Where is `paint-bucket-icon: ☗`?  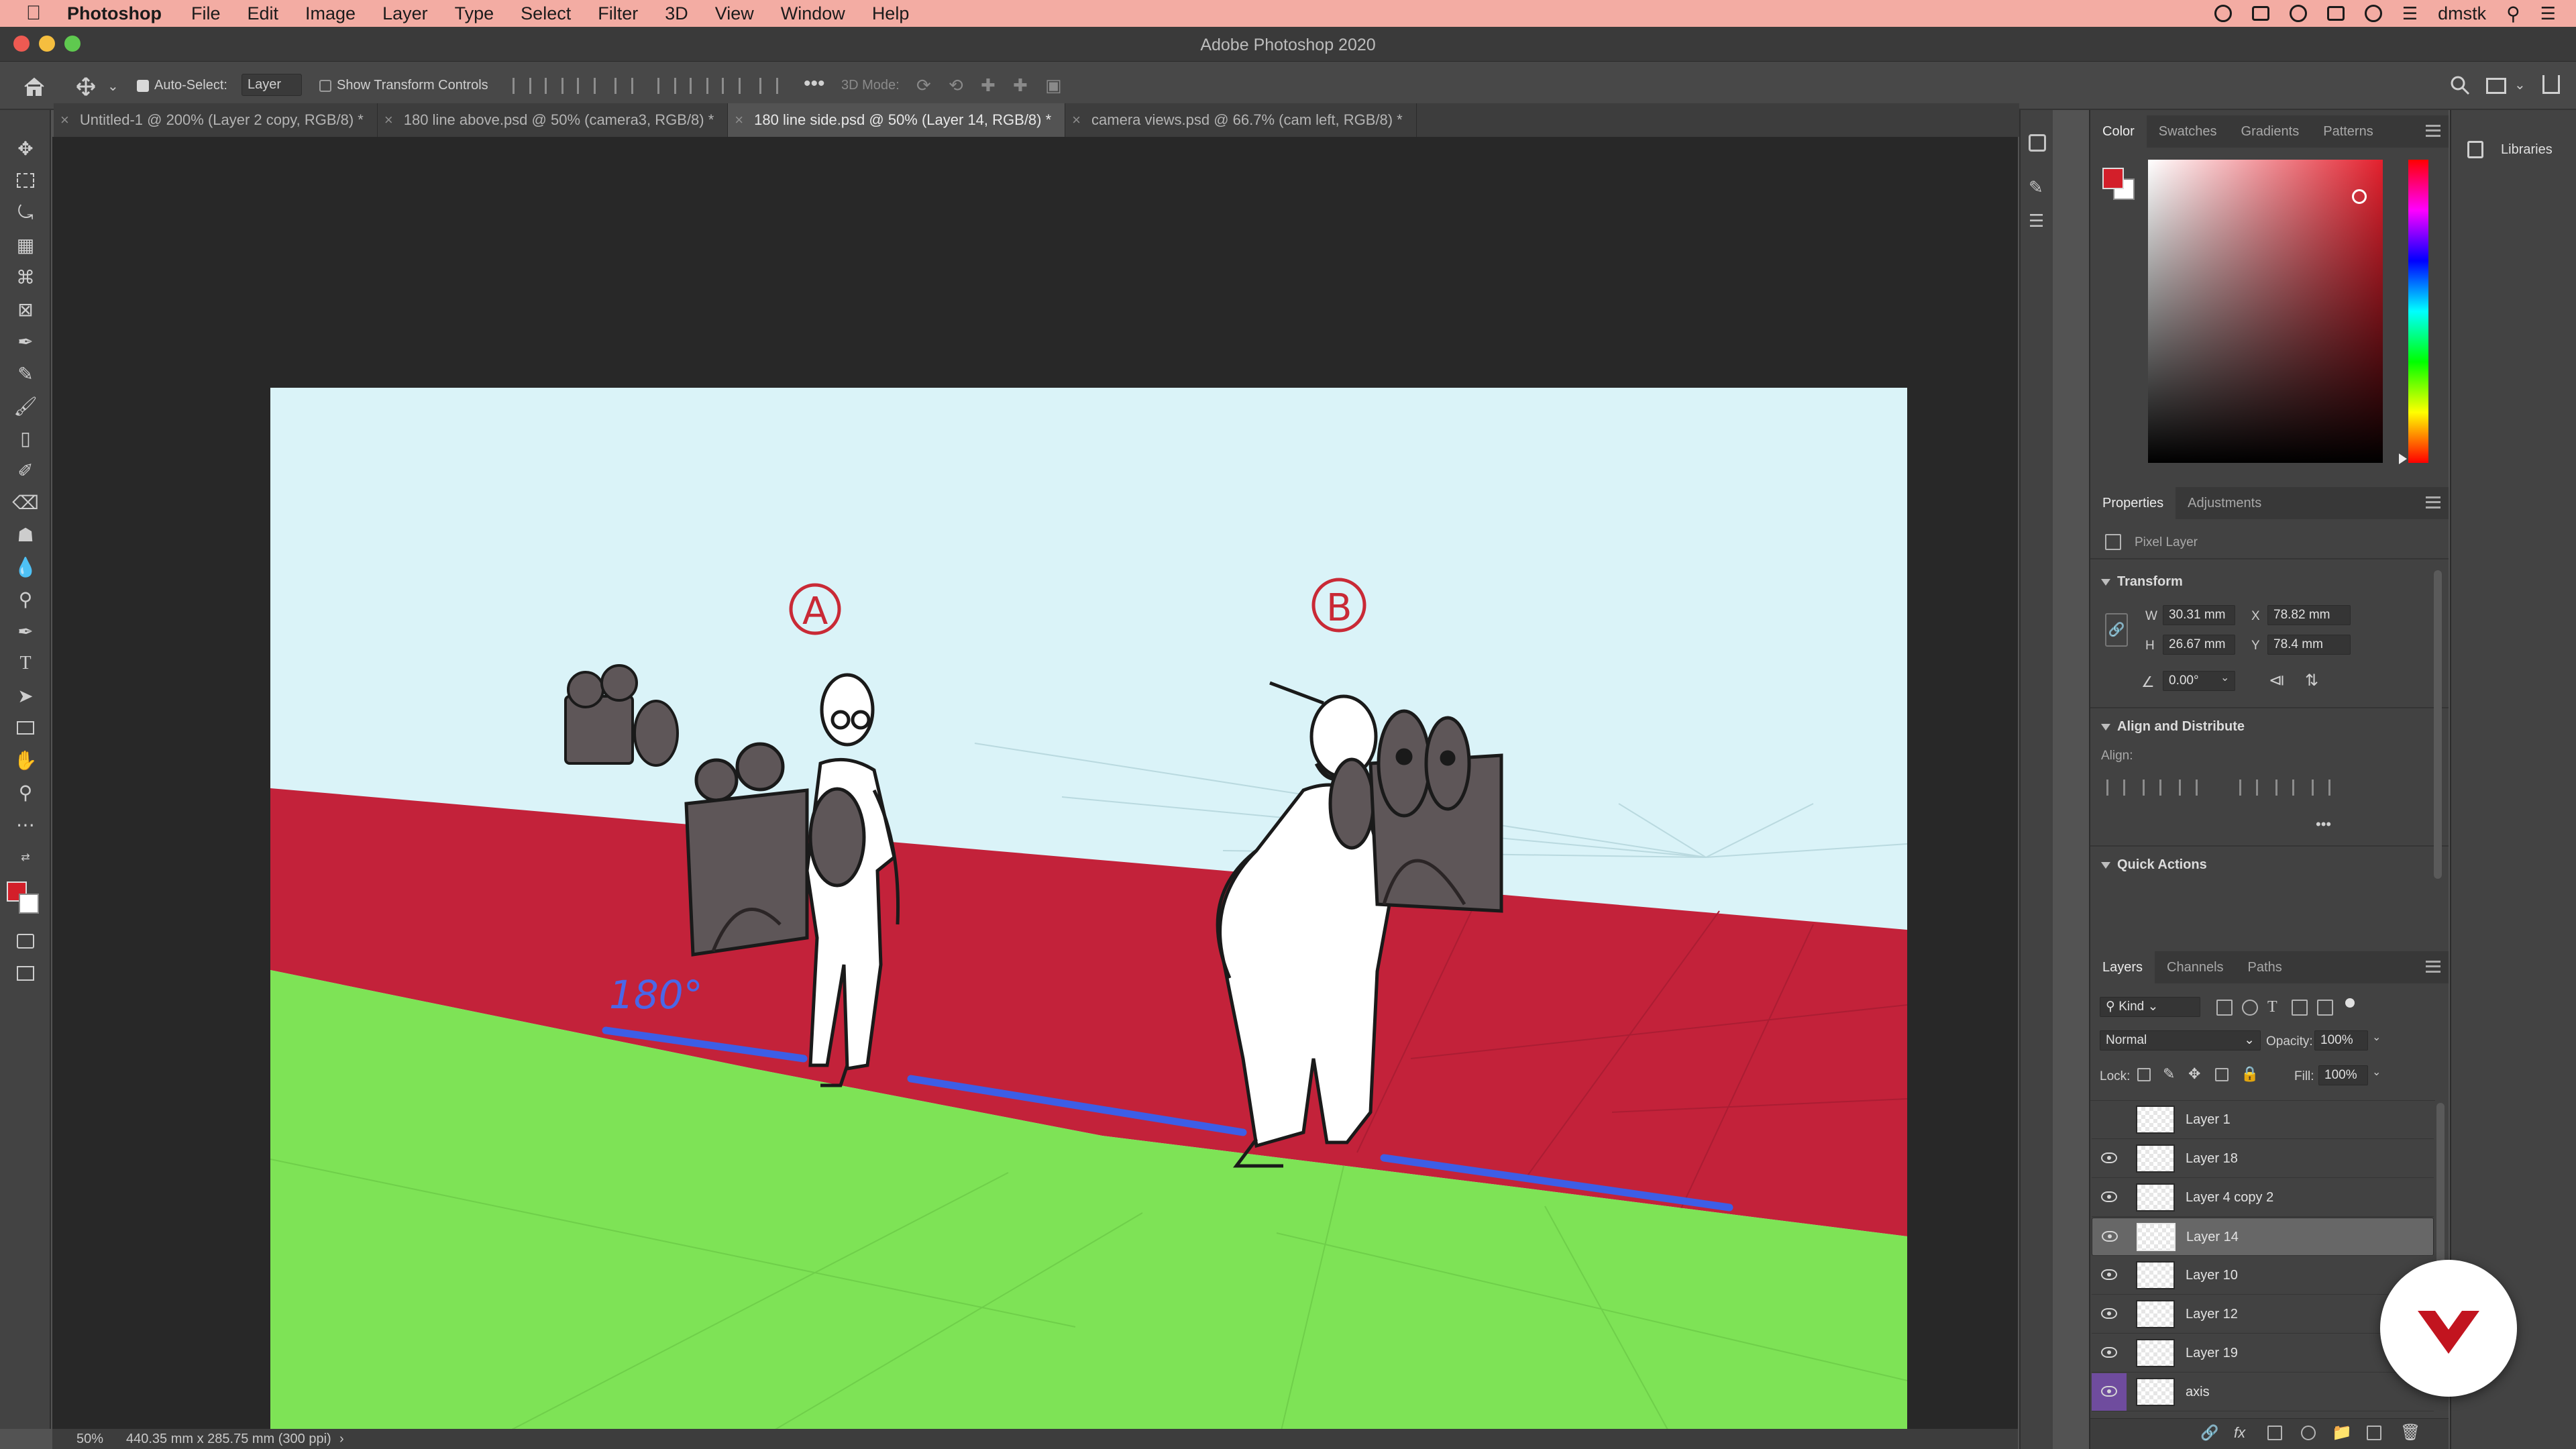
paint-bucket-icon: ☗ is located at coordinates (25, 534).